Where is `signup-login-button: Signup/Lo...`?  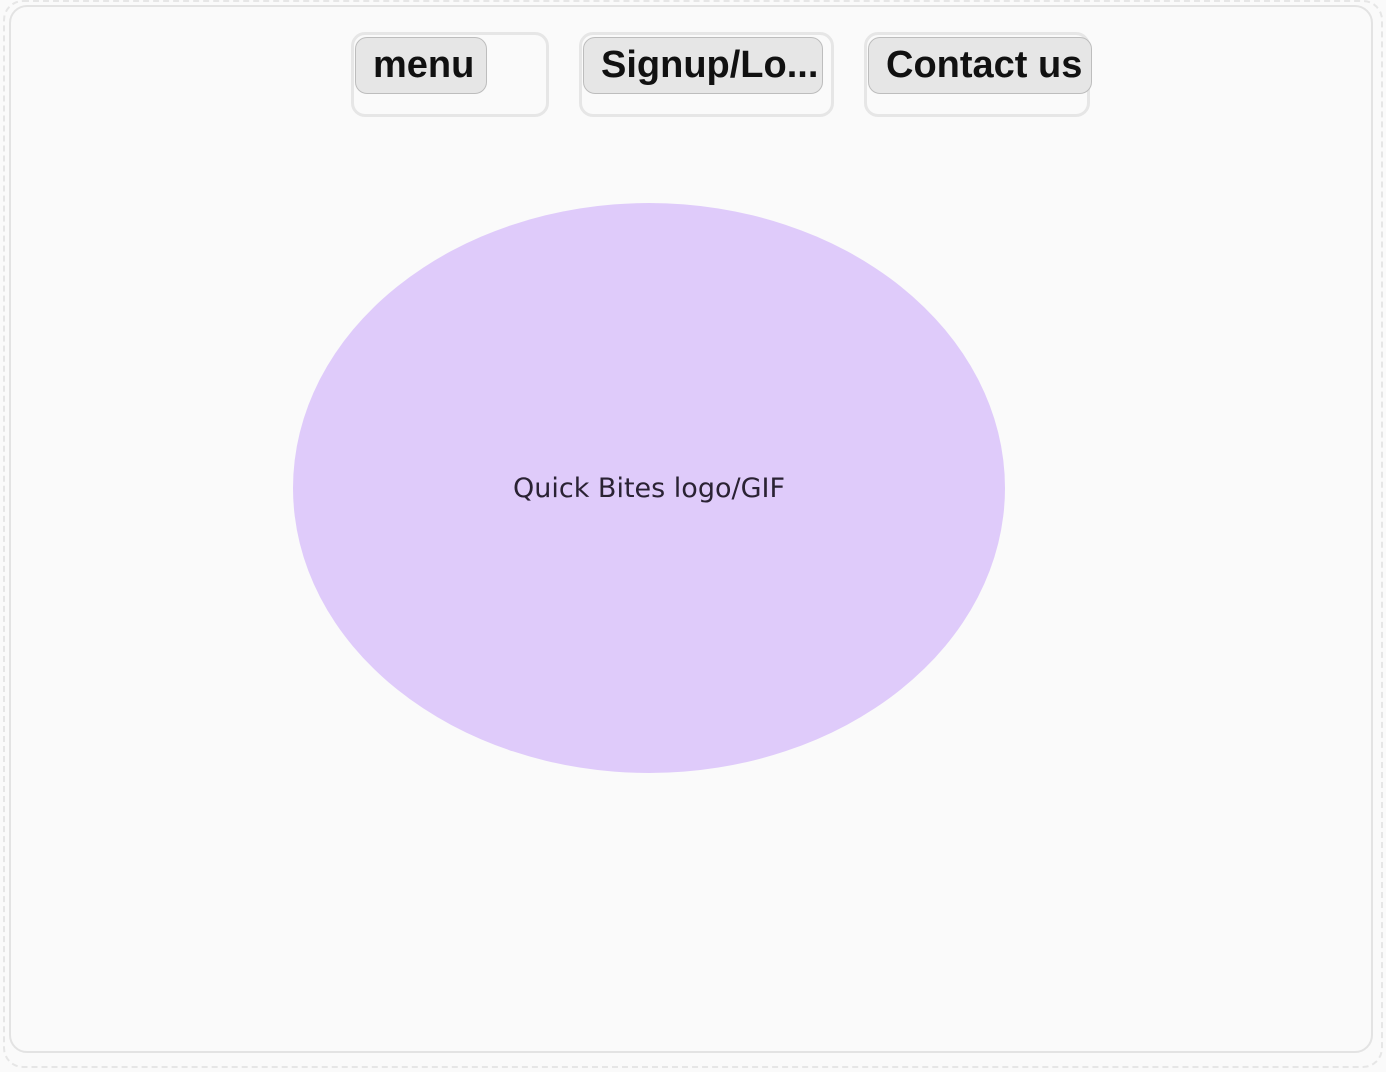 signup-login-button: Signup/Lo... is located at coordinates (703, 65).